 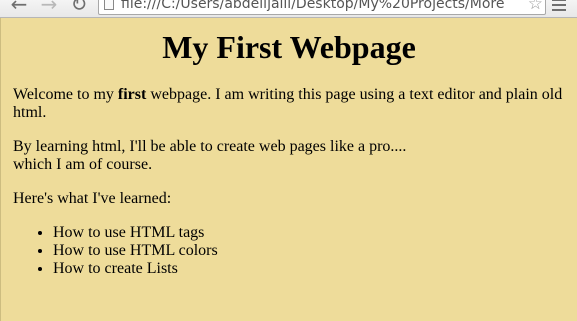 What do you see at coordinates (135, 233) in the screenshot?
I see `list-item: How to use HTML tags` at bounding box center [135, 233].